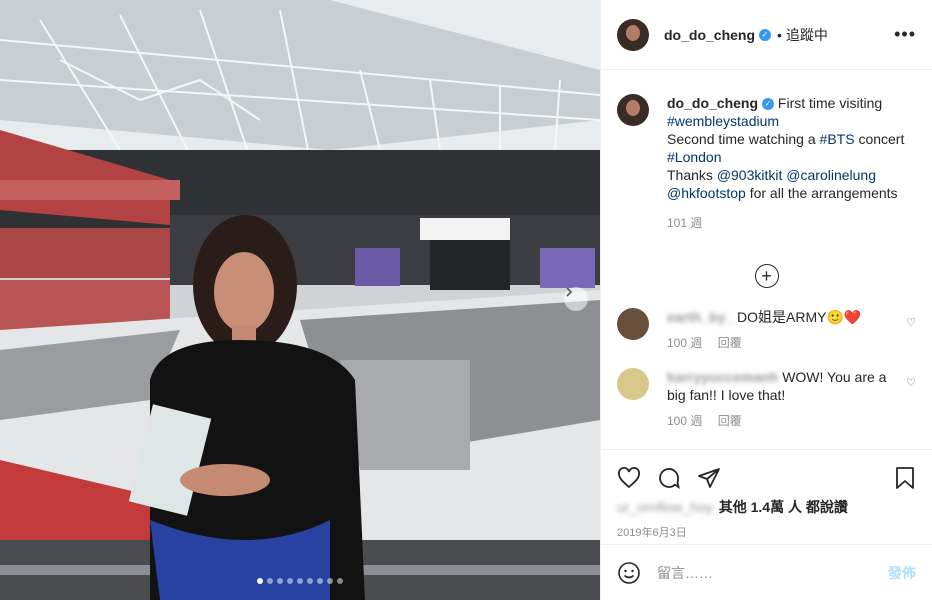 The height and width of the screenshot is (600, 932). I want to click on emoji-icon, so click(629, 573).